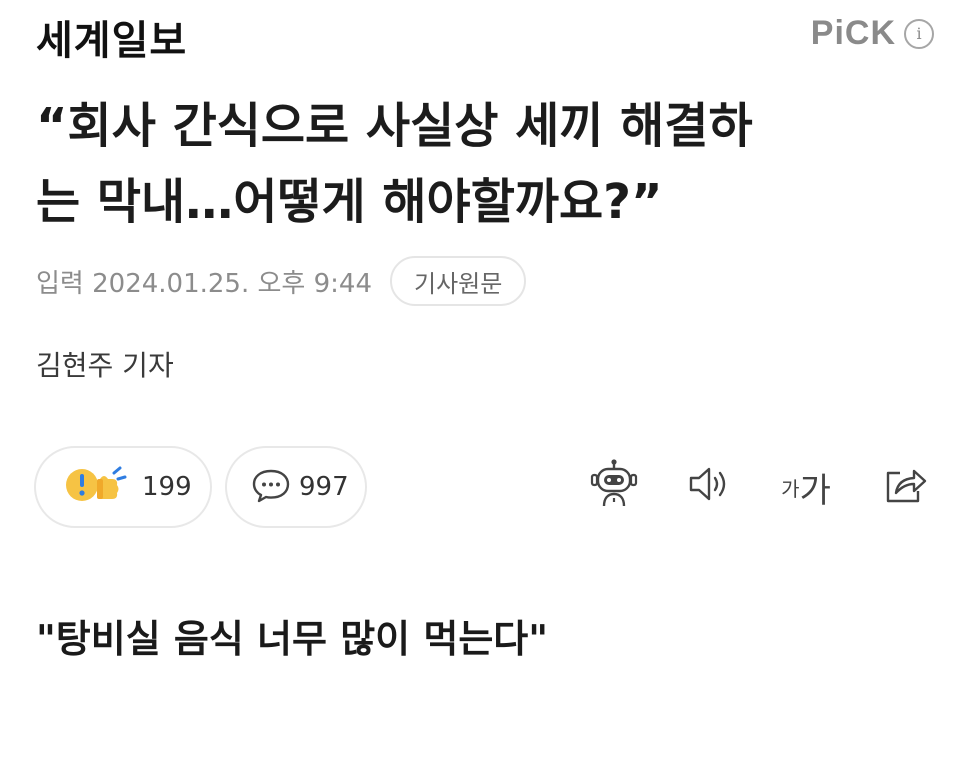 Image resolution: width=966 pixels, height=759 pixels. Describe the element at coordinates (458, 281) in the screenshot. I see `original-article-button: 기사원문` at that location.